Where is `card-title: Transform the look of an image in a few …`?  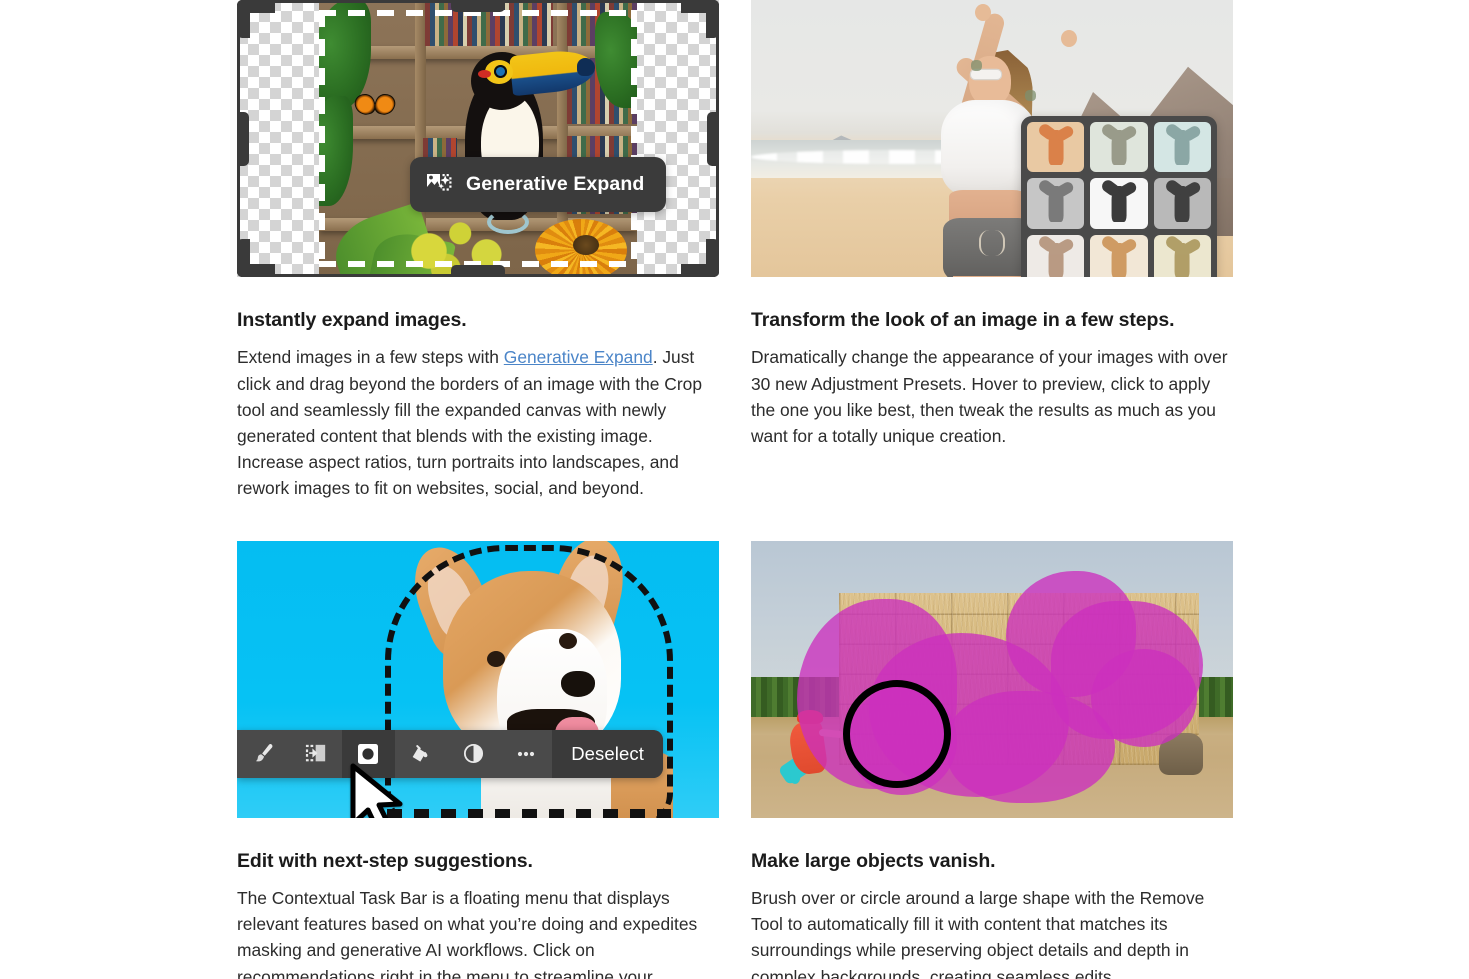 card-title: Transform the look of an image in a few … is located at coordinates (963, 320).